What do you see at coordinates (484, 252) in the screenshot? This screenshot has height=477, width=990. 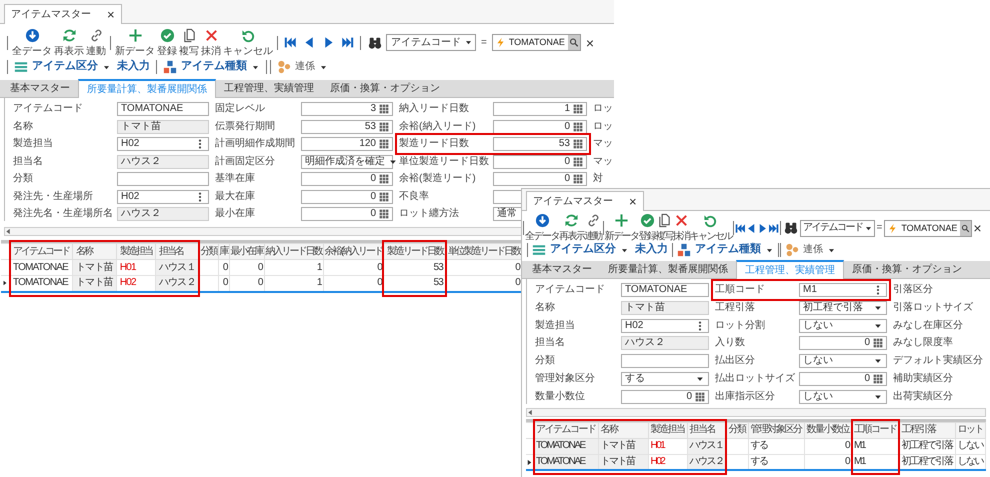 I see `column-header: 単位製造リード日数` at bounding box center [484, 252].